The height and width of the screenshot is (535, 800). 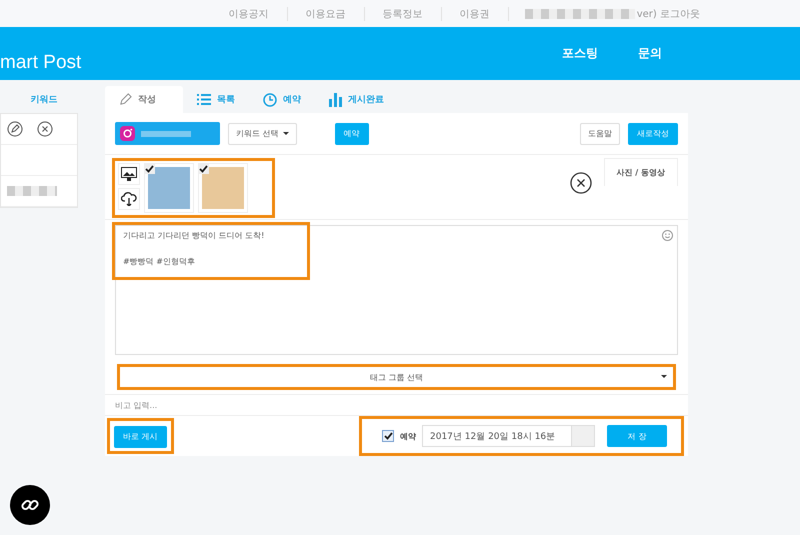 What do you see at coordinates (282, 99) in the screenshot?
I see `tab: 예약` at bounding box center [282, 99].